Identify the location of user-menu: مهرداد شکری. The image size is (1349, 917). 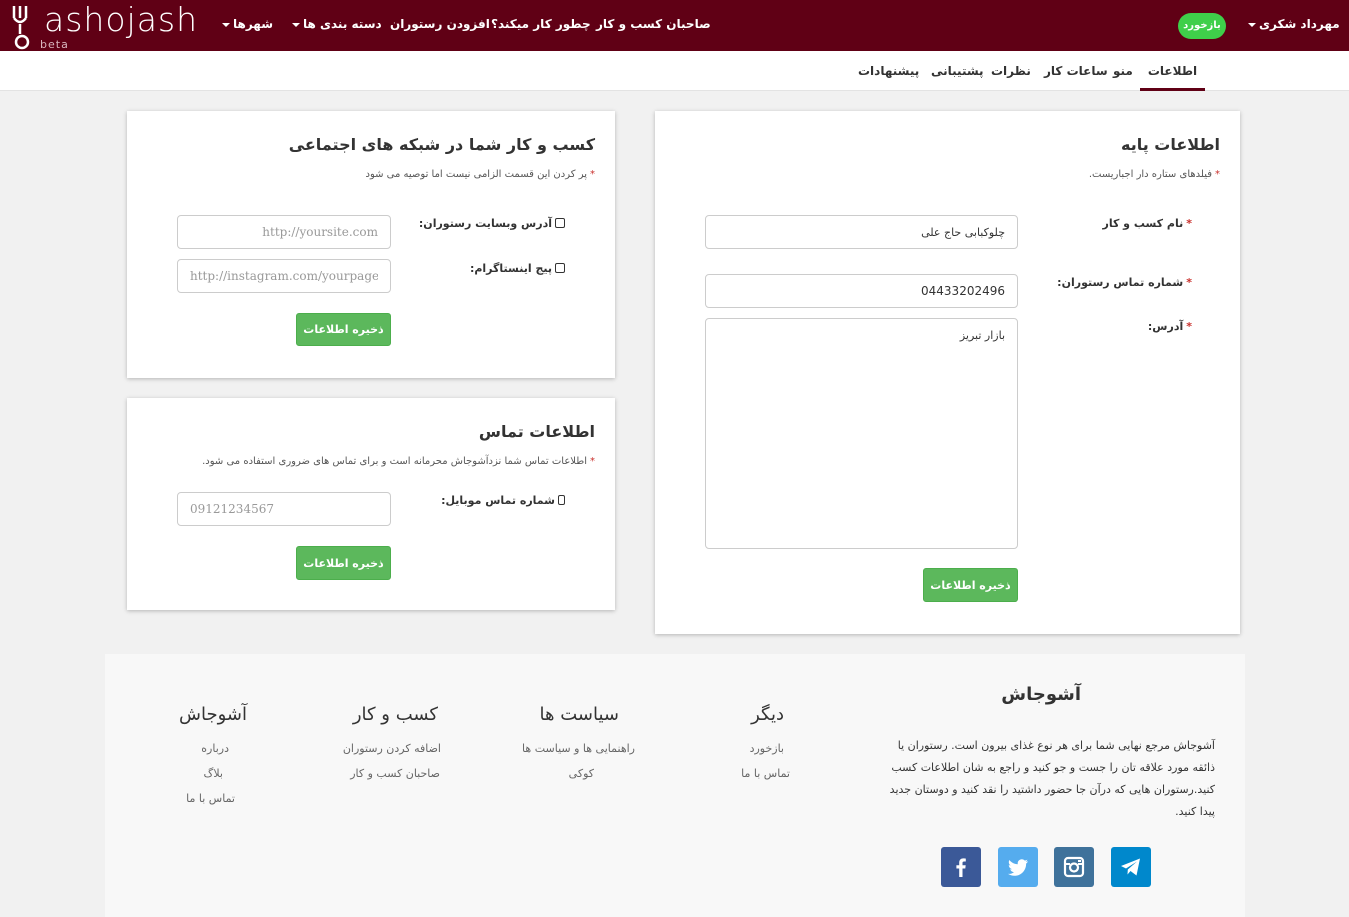
(1292, 24).